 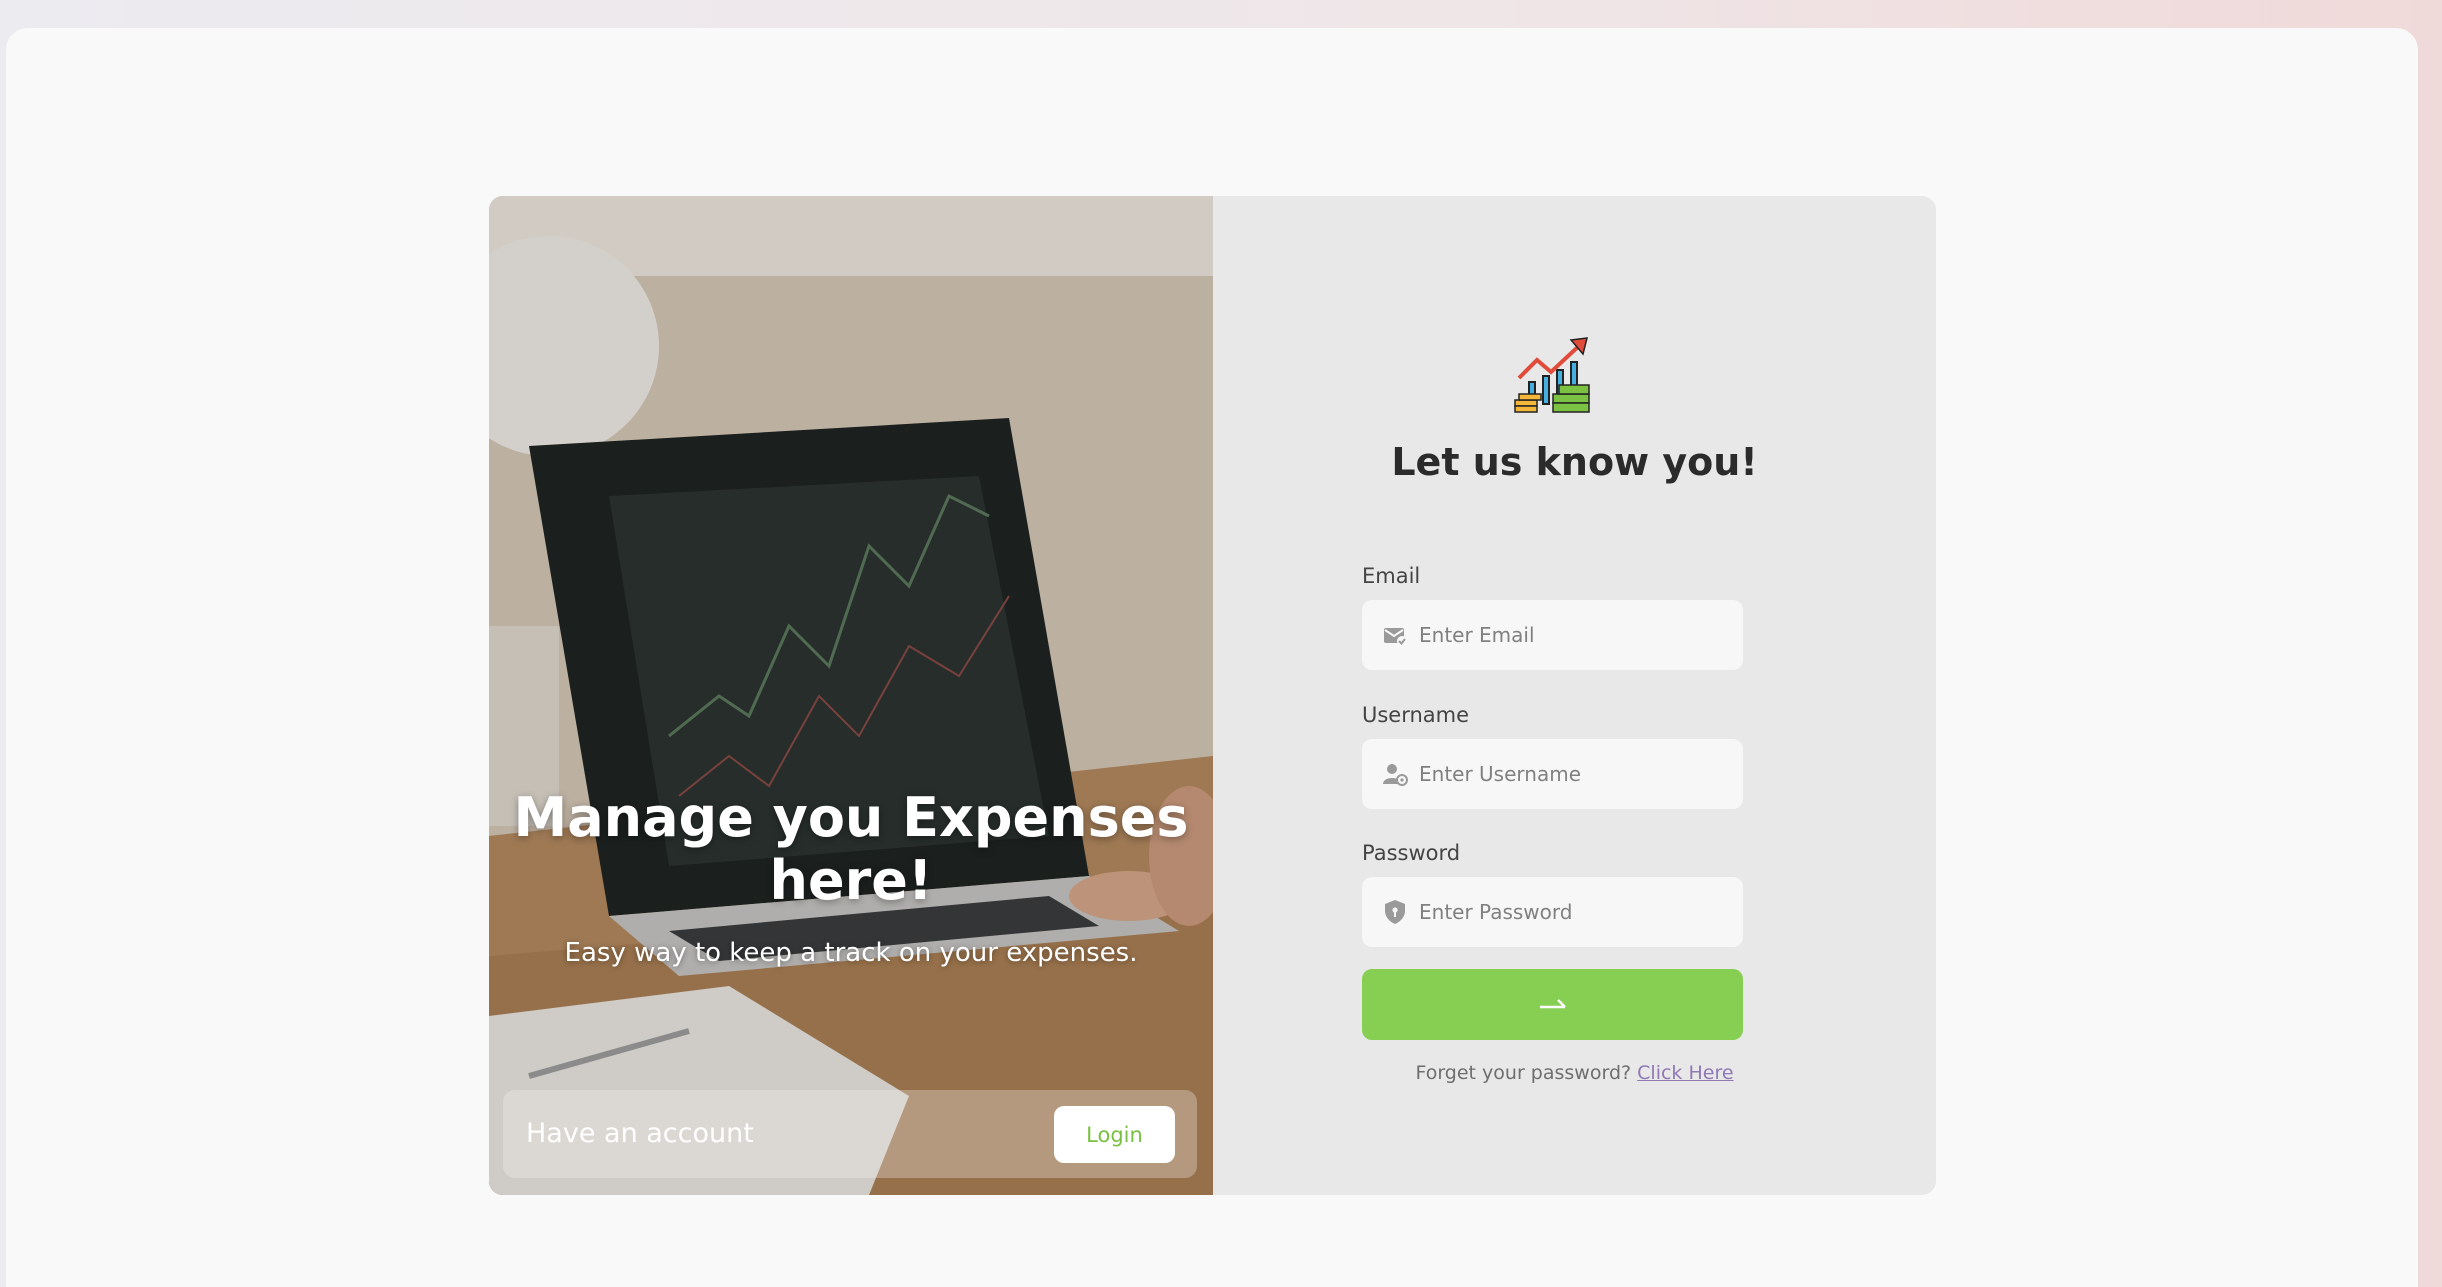 What do you see at coordinates (1552, 375) in the screenshot?
I see `finance-chart-icon` at bounding box center [1552, 375].